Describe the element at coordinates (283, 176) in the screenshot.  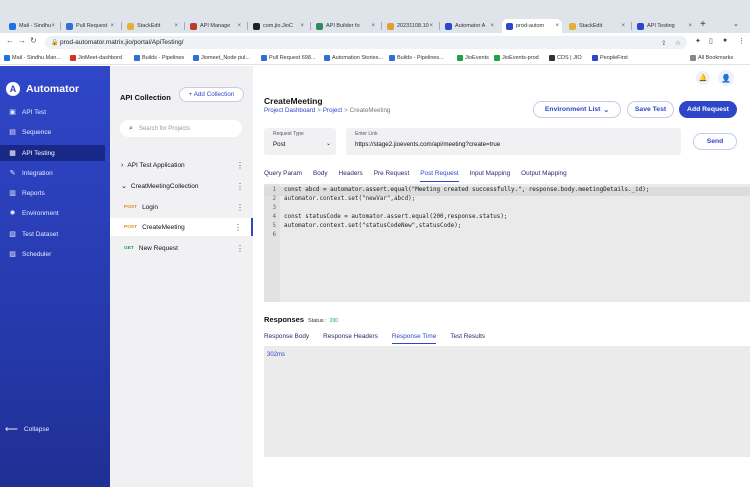
I see `tab-query-param: Query Param` at that location.